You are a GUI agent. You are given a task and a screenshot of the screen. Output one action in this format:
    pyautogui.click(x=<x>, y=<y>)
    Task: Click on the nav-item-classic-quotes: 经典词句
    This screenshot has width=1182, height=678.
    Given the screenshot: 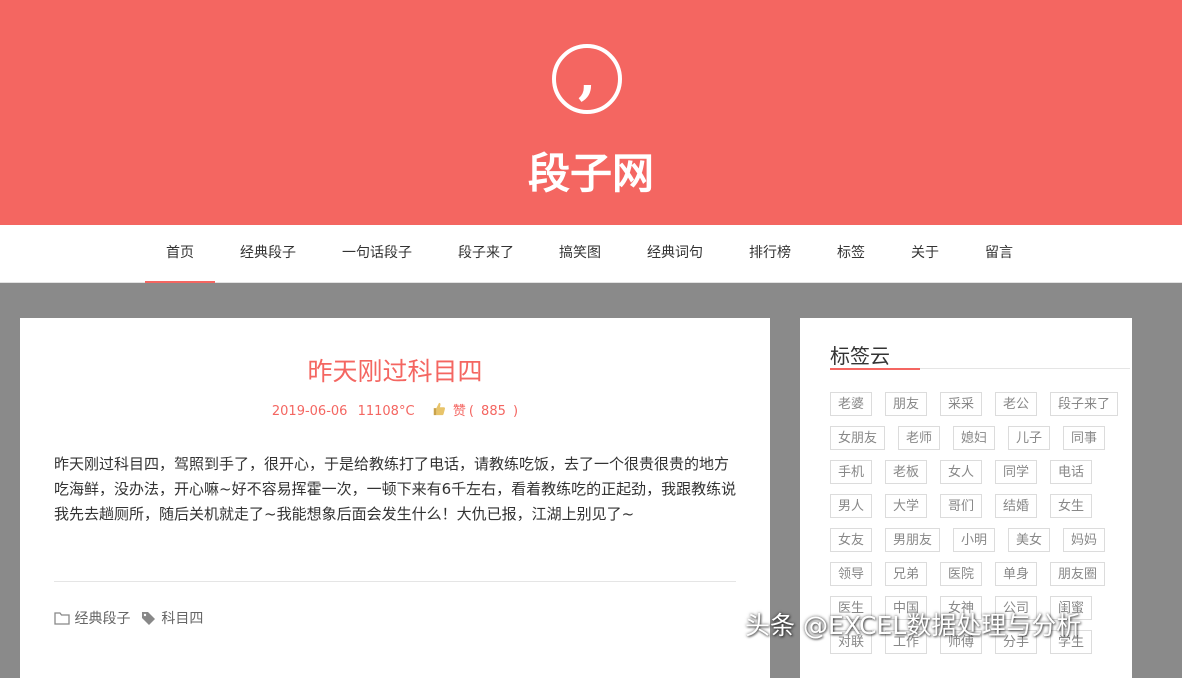 What is the action you would take?
    pyautogui.click(x=675, y=253)
    